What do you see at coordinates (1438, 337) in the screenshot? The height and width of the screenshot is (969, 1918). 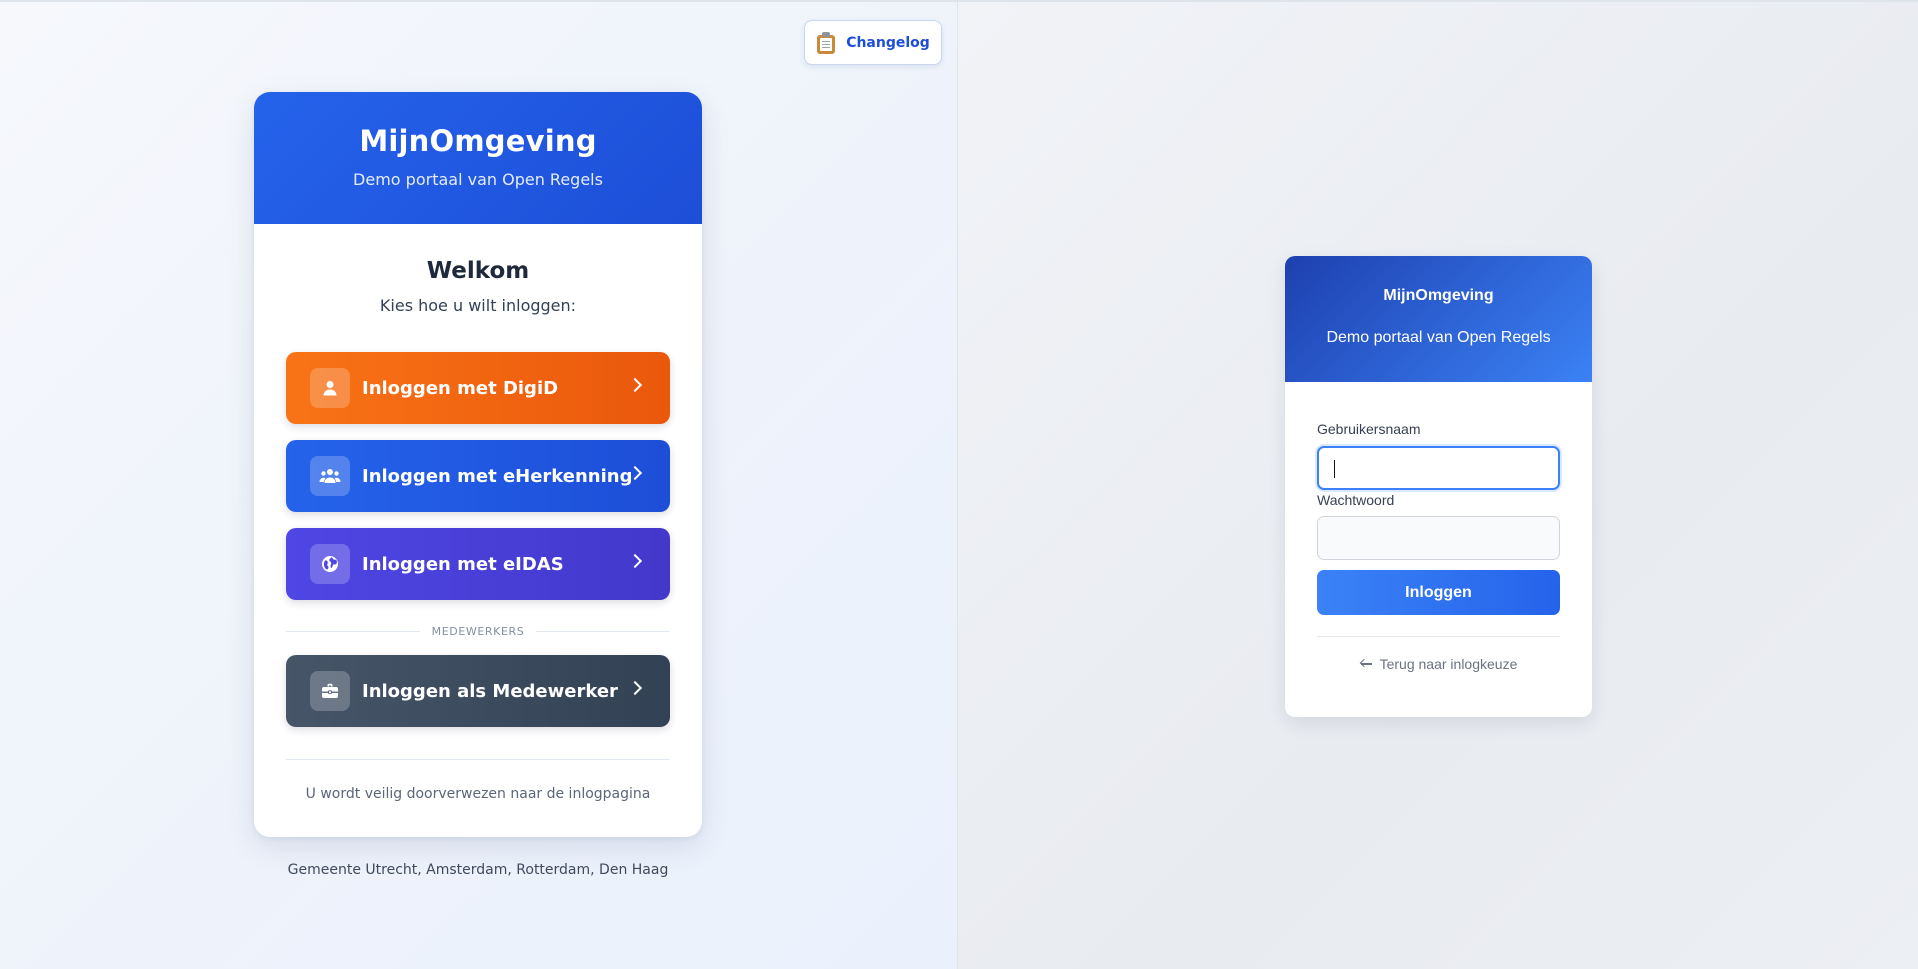 I see `login-form-subtitle: Demo portaal van Open Regels` at bounding box center [1438, 337].